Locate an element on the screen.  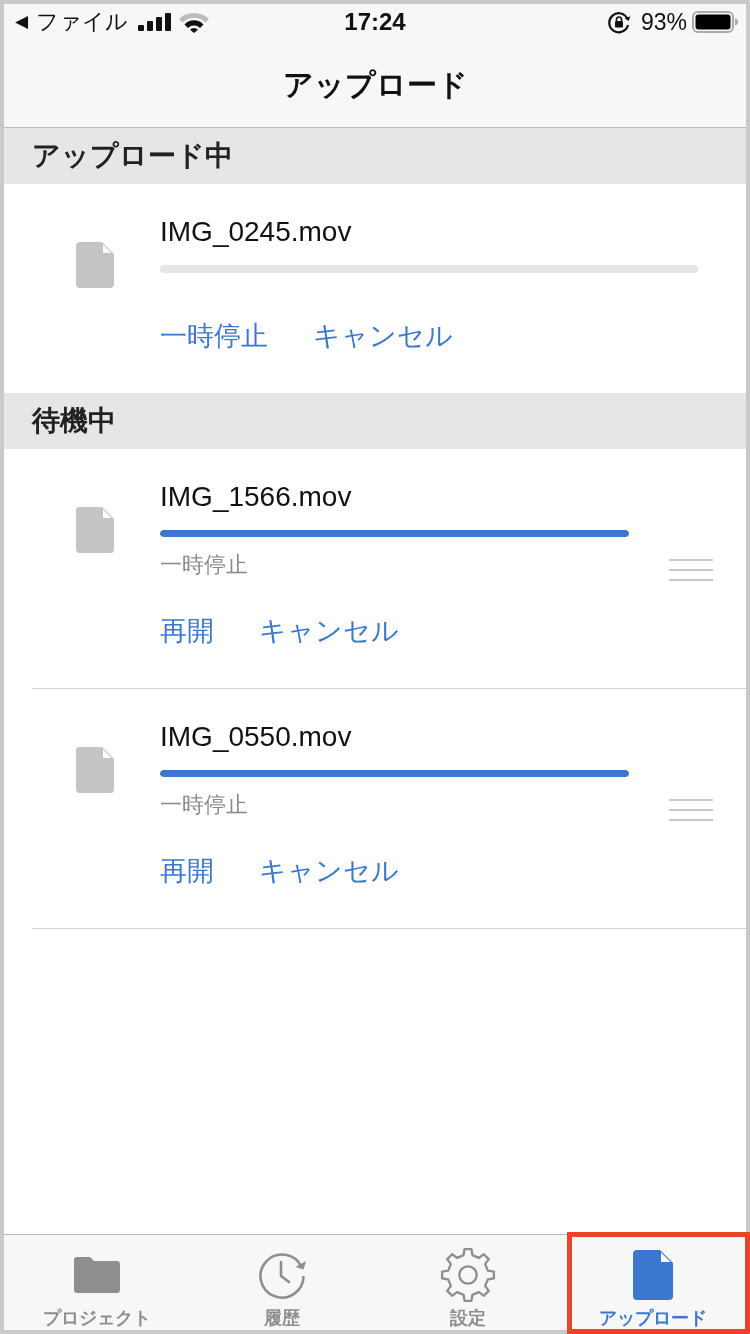
back-label: ファイル is located at coordinates (82, 22).